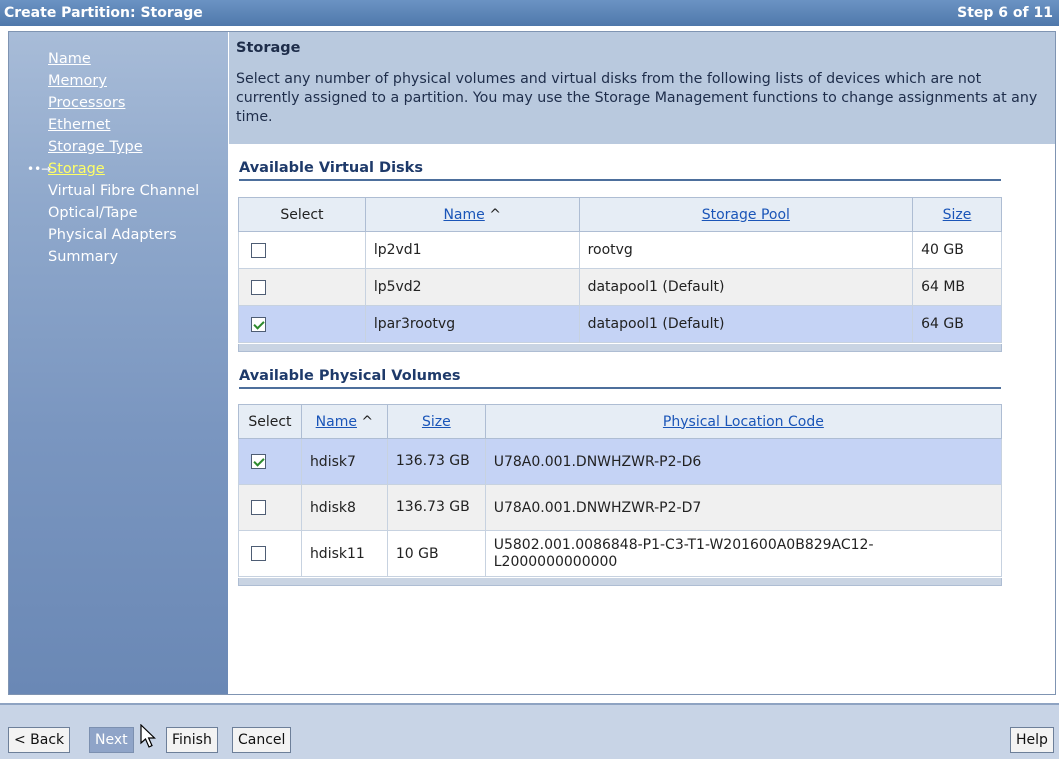 Image resolution: width=1059 pixels, height=759 pixels. Describe the element at coordinates (957, 287) in the screenshot. I see `size-cell: 64 MB` at that location.